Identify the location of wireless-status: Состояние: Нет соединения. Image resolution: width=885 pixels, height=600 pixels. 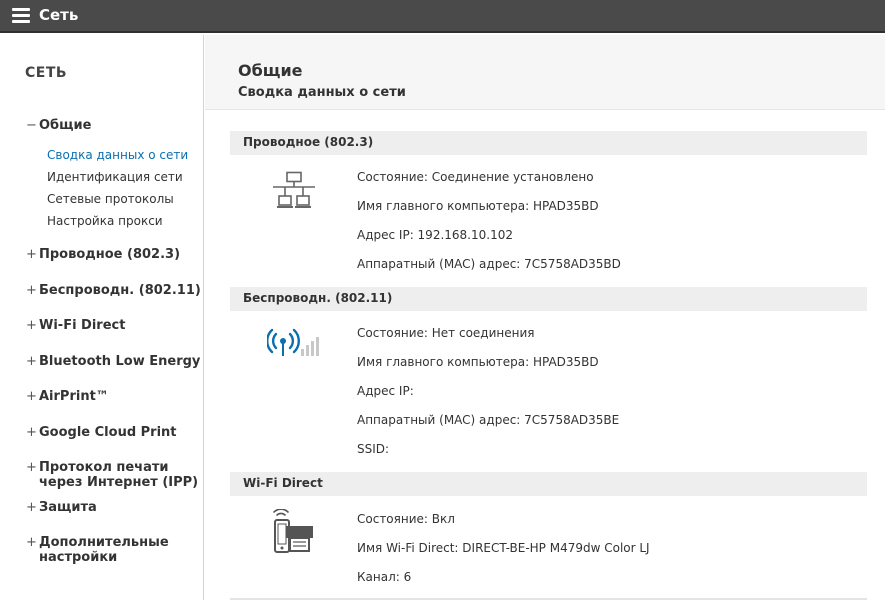
(446, 333).